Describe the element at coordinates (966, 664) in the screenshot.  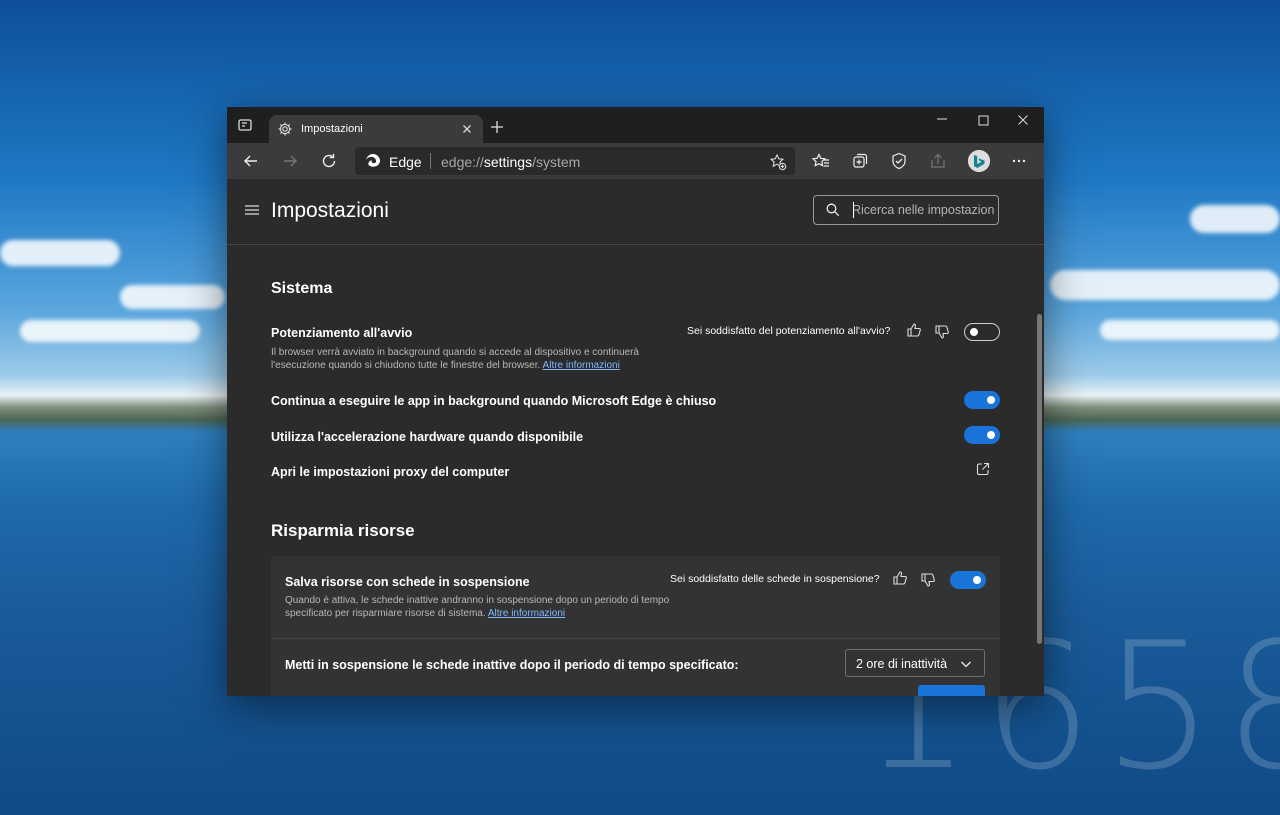
I see `chevron-down-icon` at that location.